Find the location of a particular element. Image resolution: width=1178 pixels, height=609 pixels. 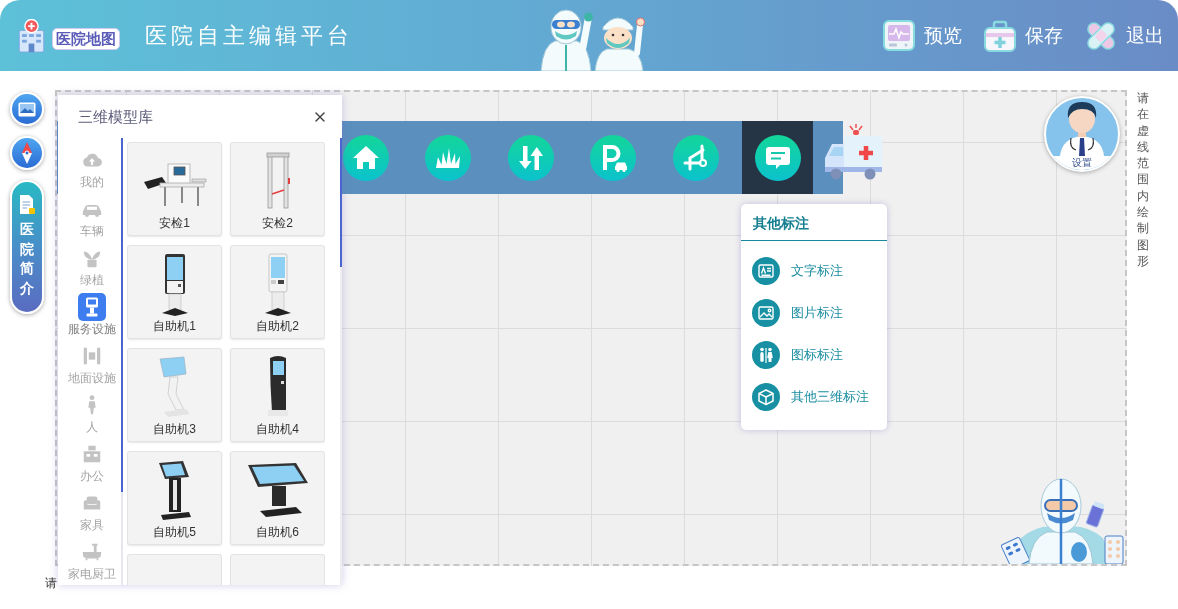

category-tab: 车辆 is located at coordinates (91, 219).